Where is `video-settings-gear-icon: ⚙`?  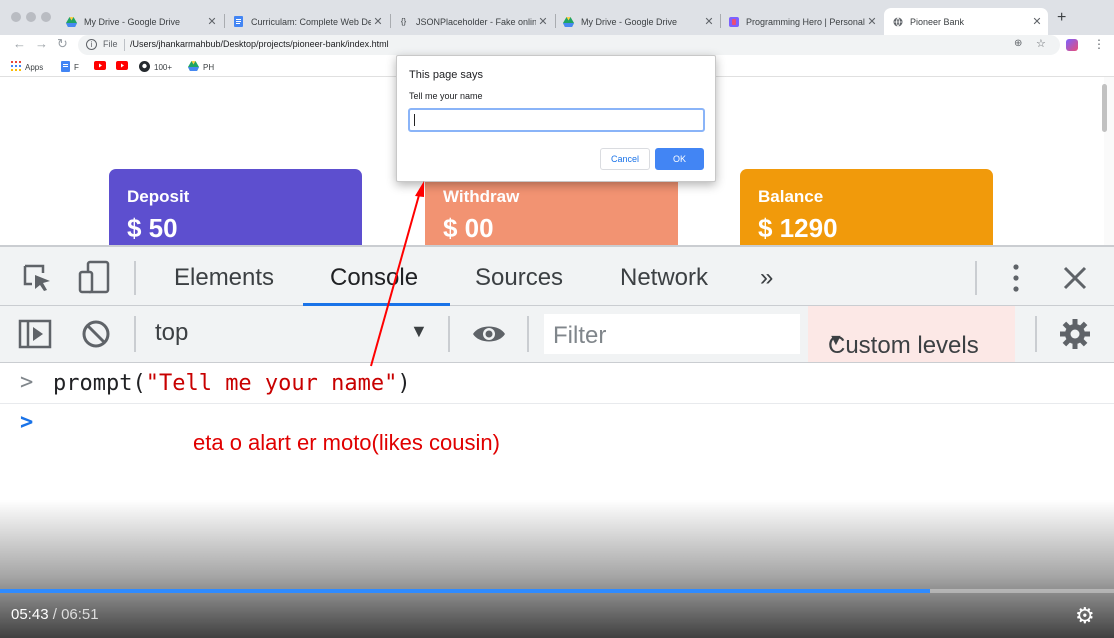 video-settings-gear-icon: ⚙ is located at coordinates (1085, 616).